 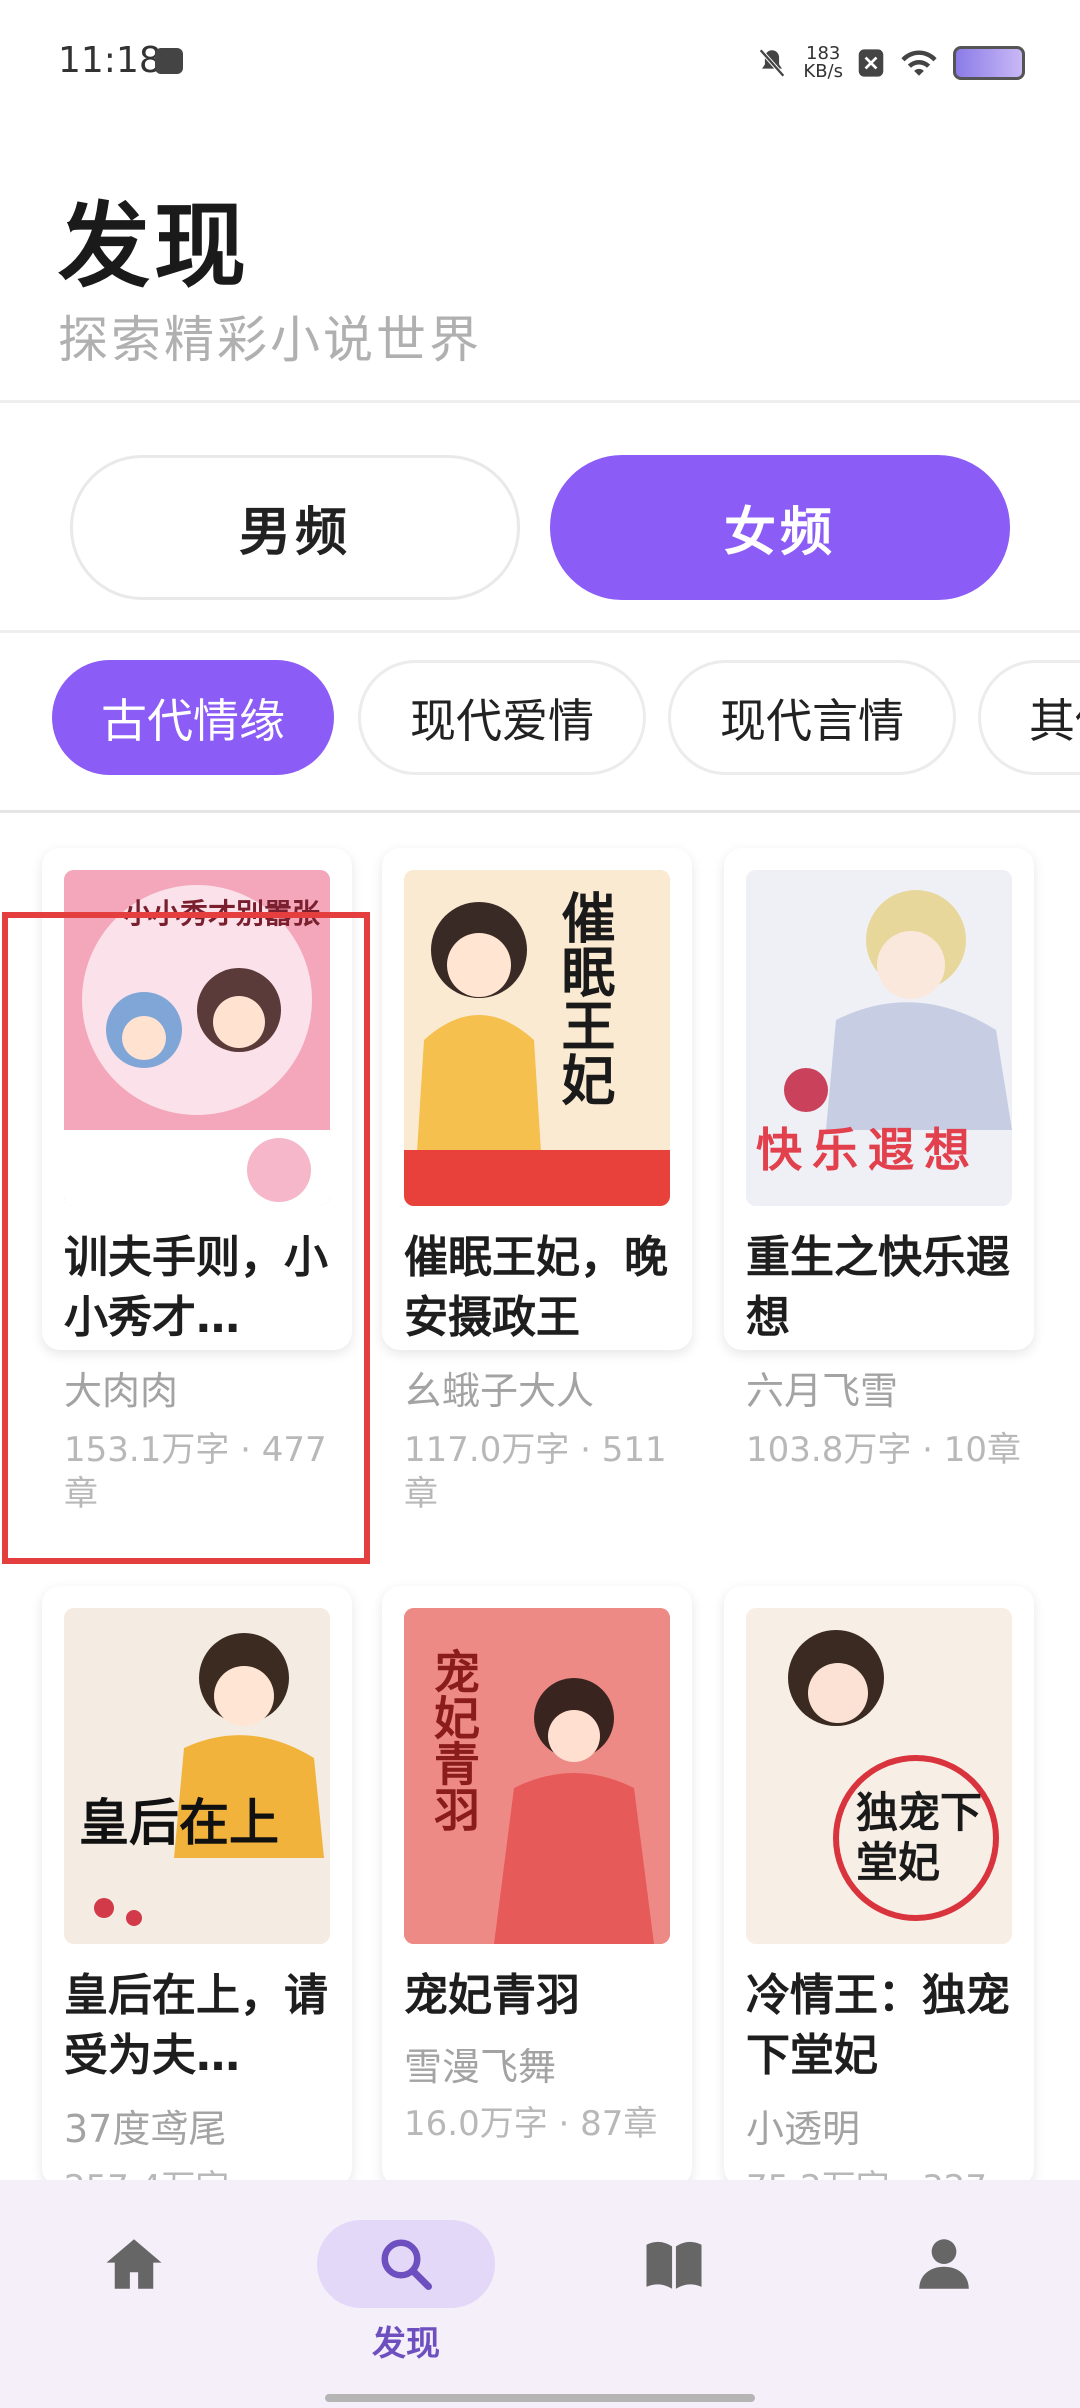 I want to click on book-cover: 小小秀才别嚣张, so click(x=197, y=1038).